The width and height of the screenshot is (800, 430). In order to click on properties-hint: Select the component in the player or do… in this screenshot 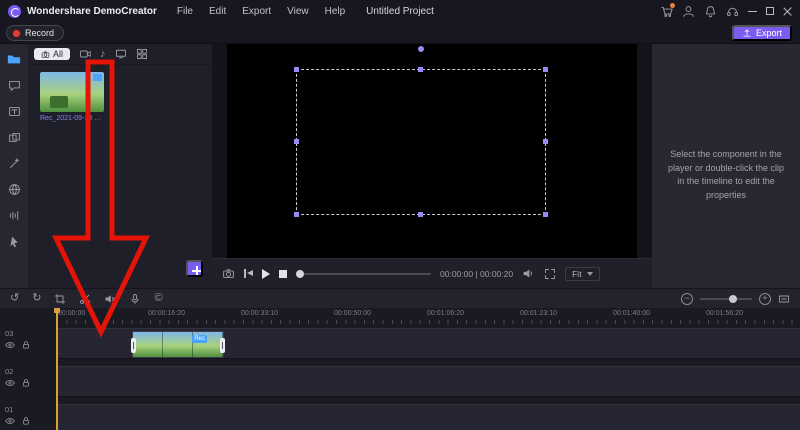, I will do `click(726, 174)`.